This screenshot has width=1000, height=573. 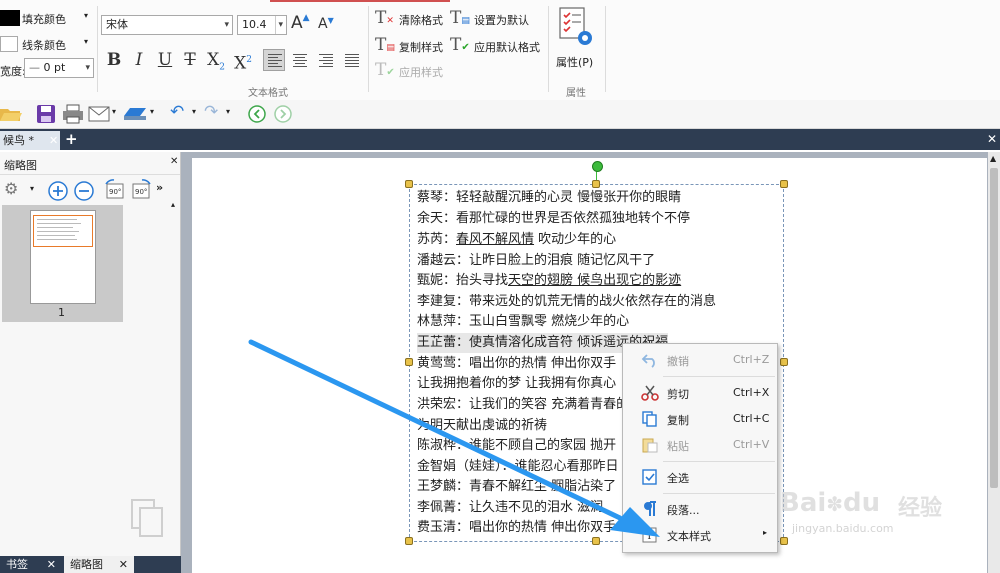 What do you see at coordinates (114, 60) in the screenshot?
I see `bold-button: B` at bounding box center [114, 60].